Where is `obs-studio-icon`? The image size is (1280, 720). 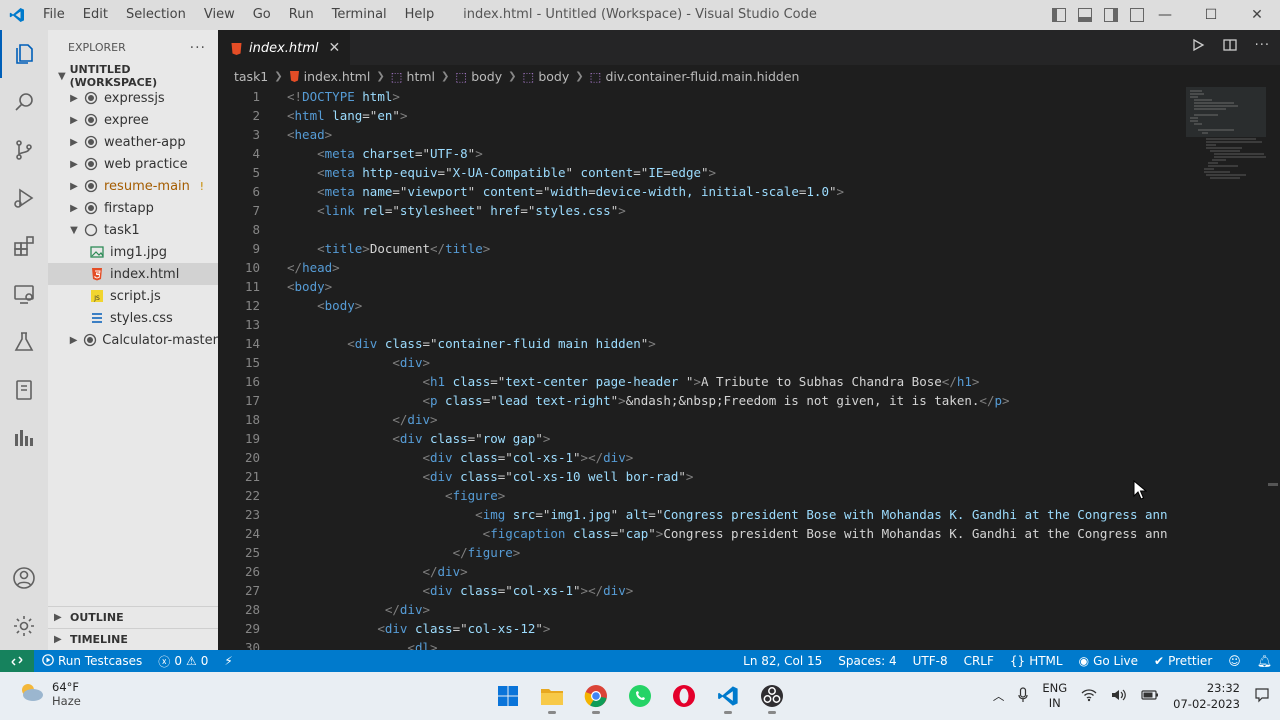
obs-studio-icon is located at coordinates (772, 696).